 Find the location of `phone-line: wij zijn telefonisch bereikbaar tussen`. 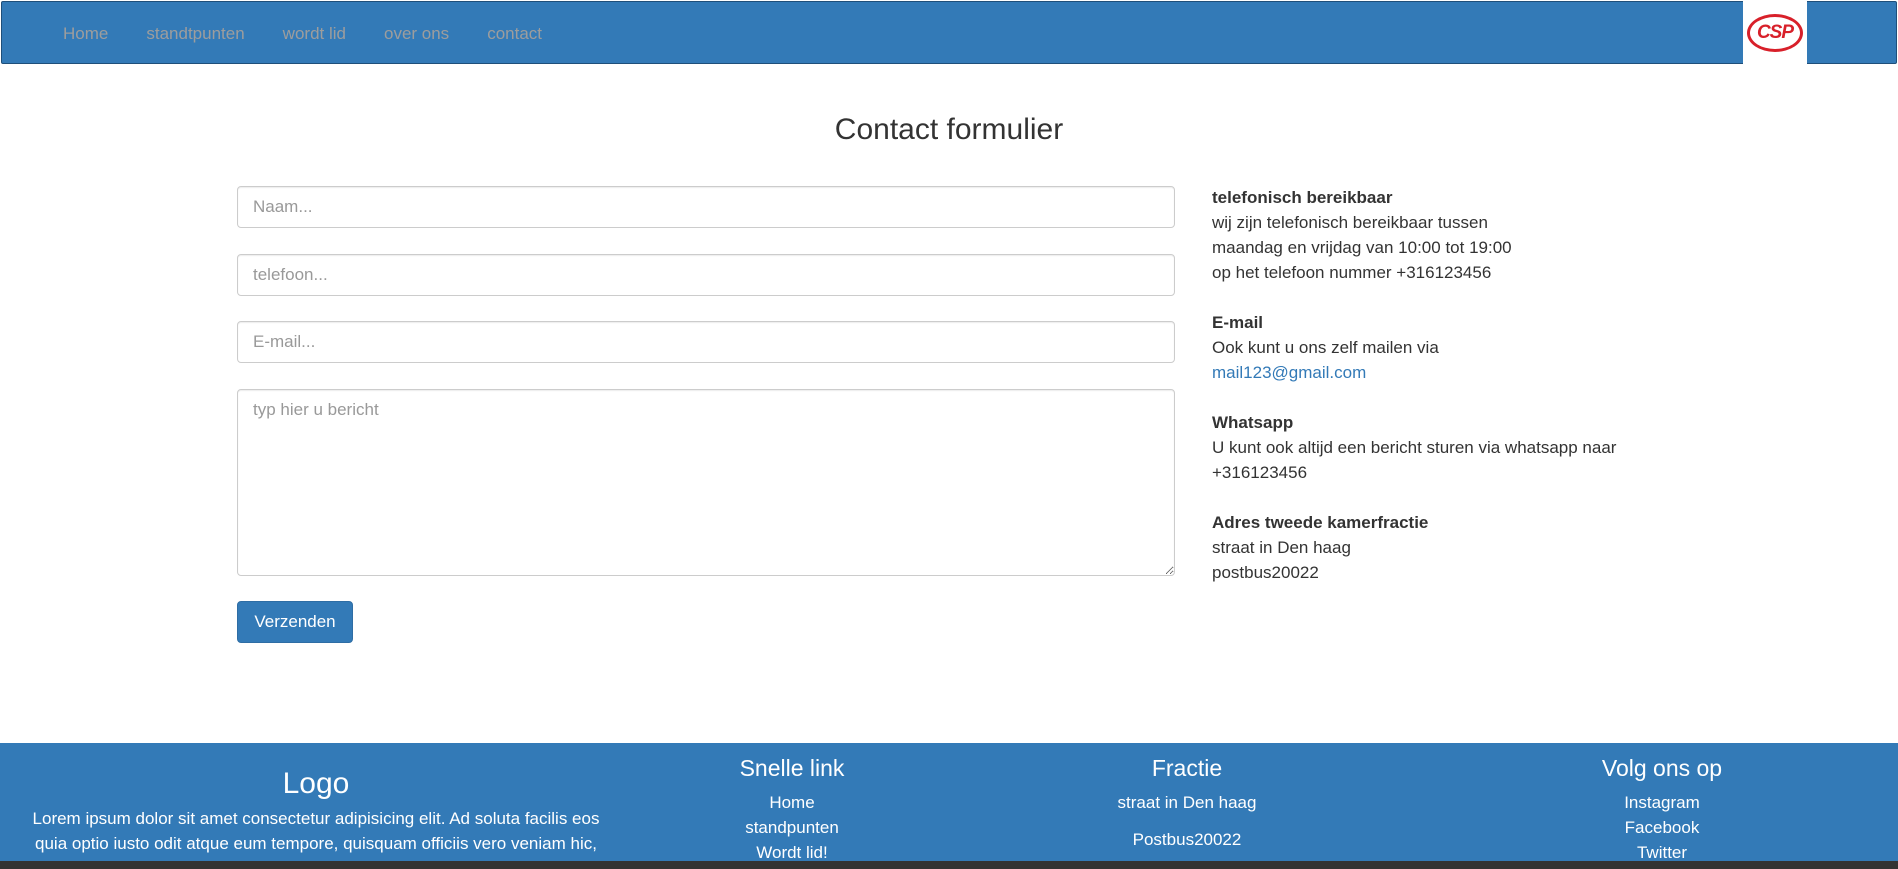

phone-line: wij zijn telefonisch bereikbaar tussen is located at coordinates (1350, 222).